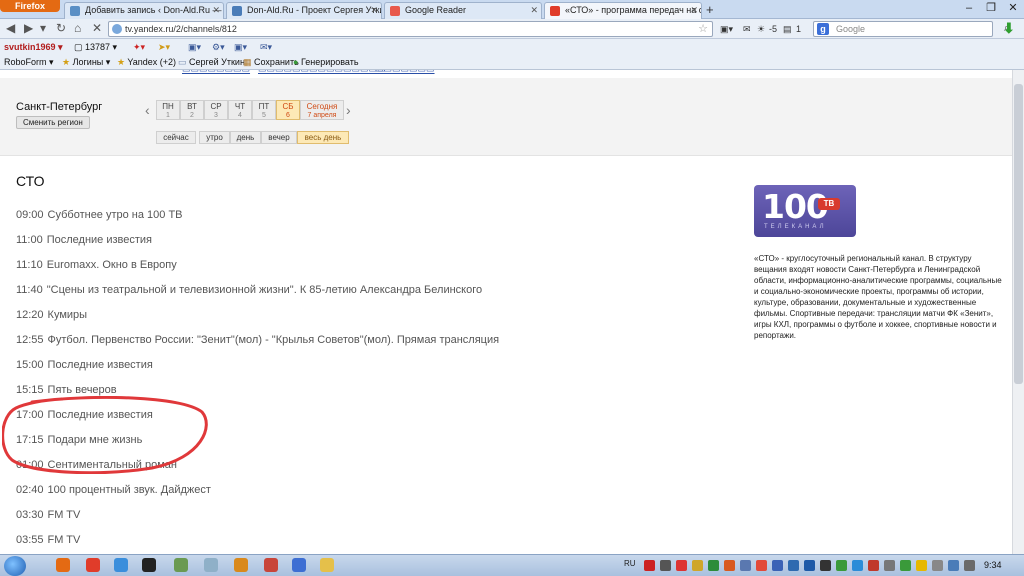  I want to click on next-week-icon: ›, so click(348, 110).